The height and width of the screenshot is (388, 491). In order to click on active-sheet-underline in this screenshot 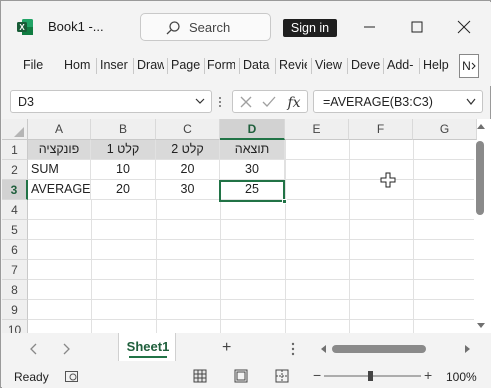, I will do `click(148, 357)`.